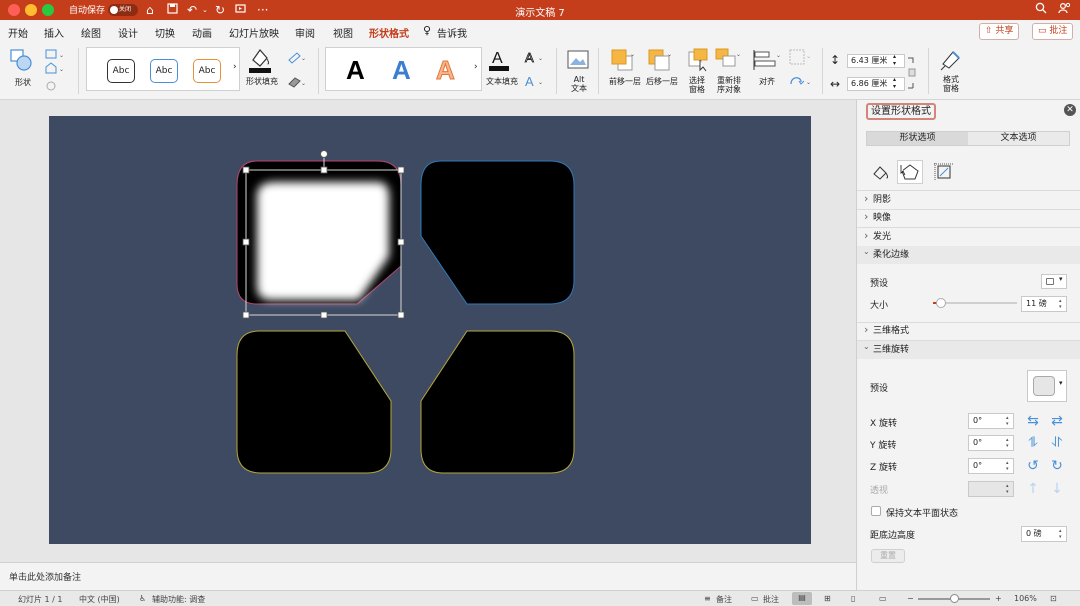  I want to click on z-rotation-input: 0°, so click(991, 466).